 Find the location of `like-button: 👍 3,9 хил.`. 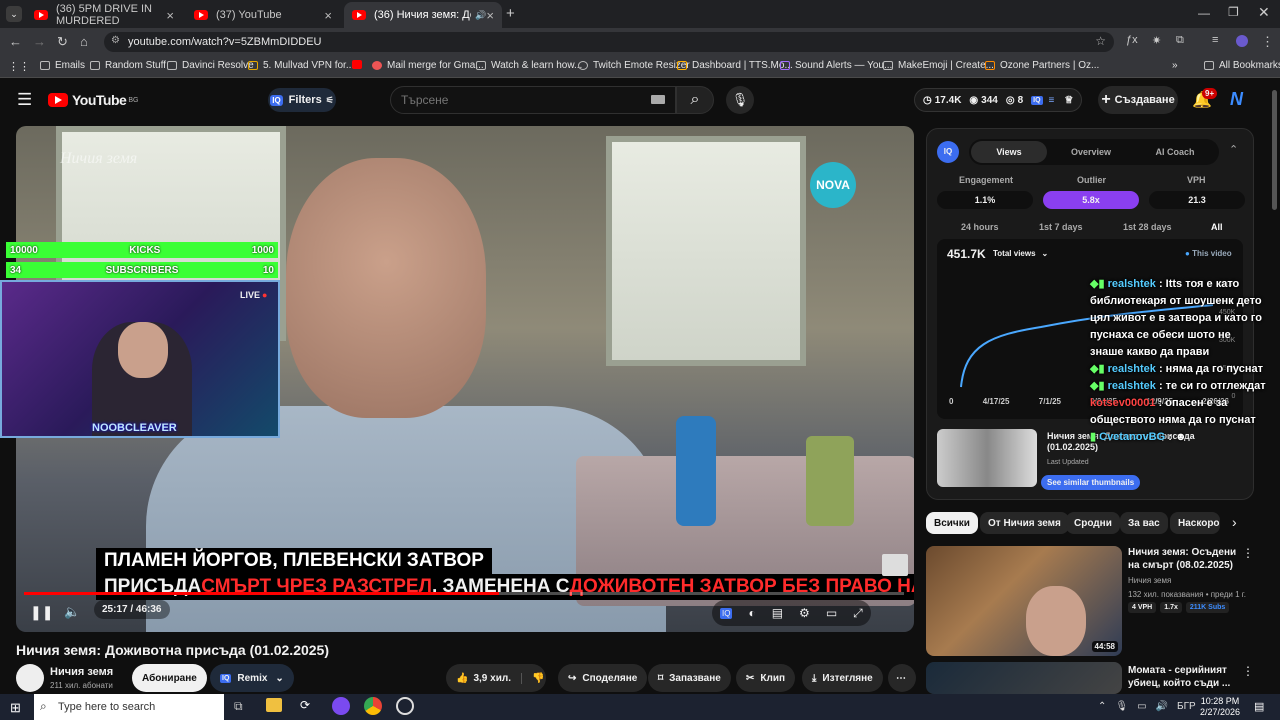

like-button: 👍 3,9 хил. is located at coordinates (483, 678).